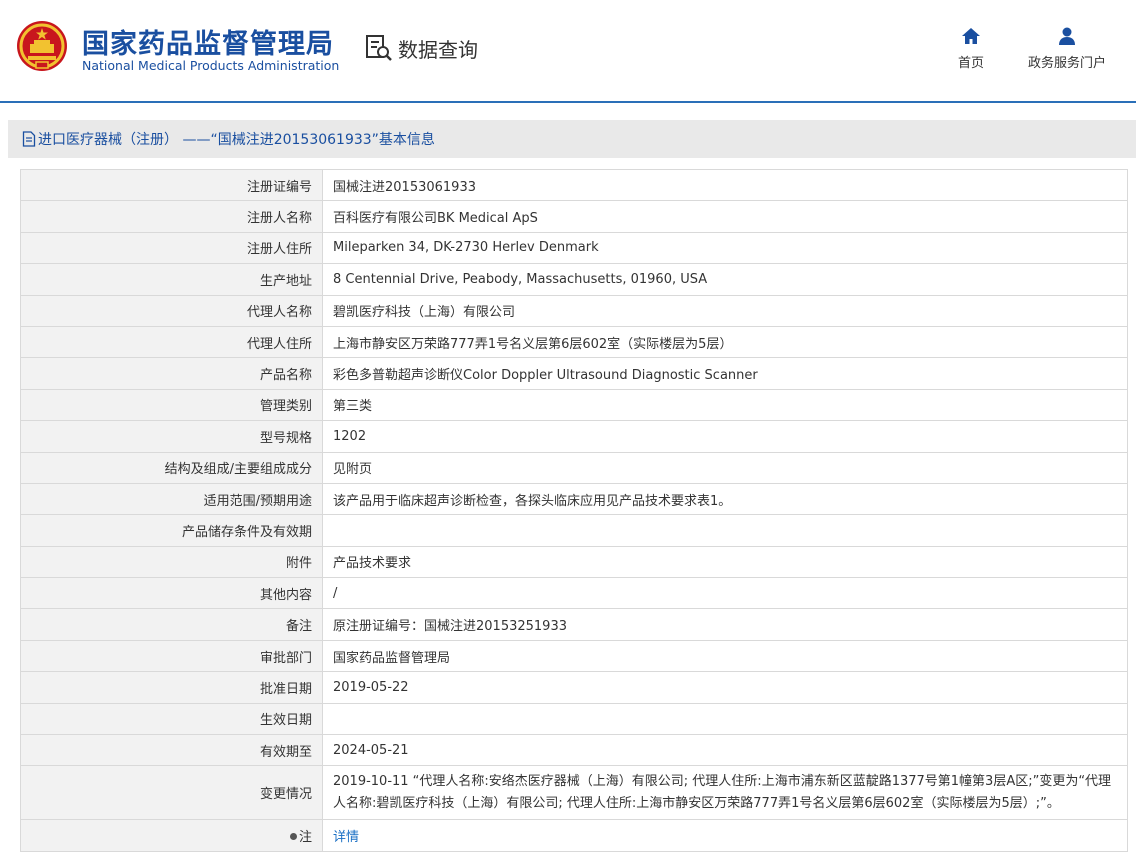 Image resolution: width=1136 pixels, height=855 pixels. I want to click on table-row-note: 注 详情, so click(574, 835).